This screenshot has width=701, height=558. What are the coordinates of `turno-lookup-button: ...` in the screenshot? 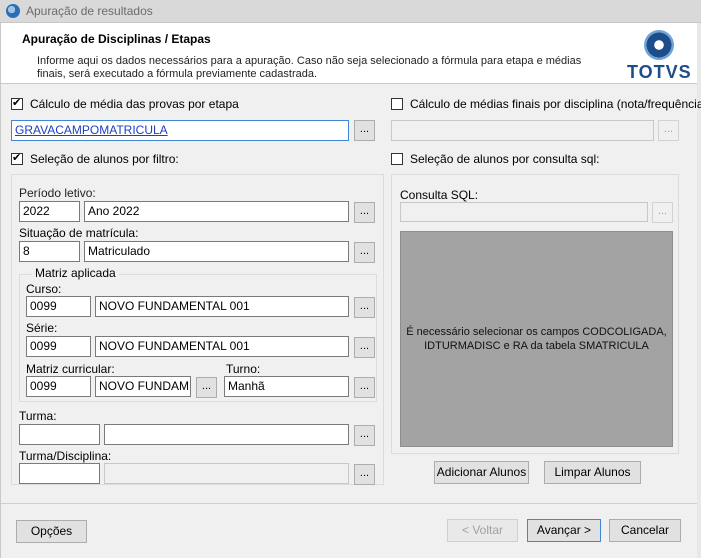 It's located at (364, 387).